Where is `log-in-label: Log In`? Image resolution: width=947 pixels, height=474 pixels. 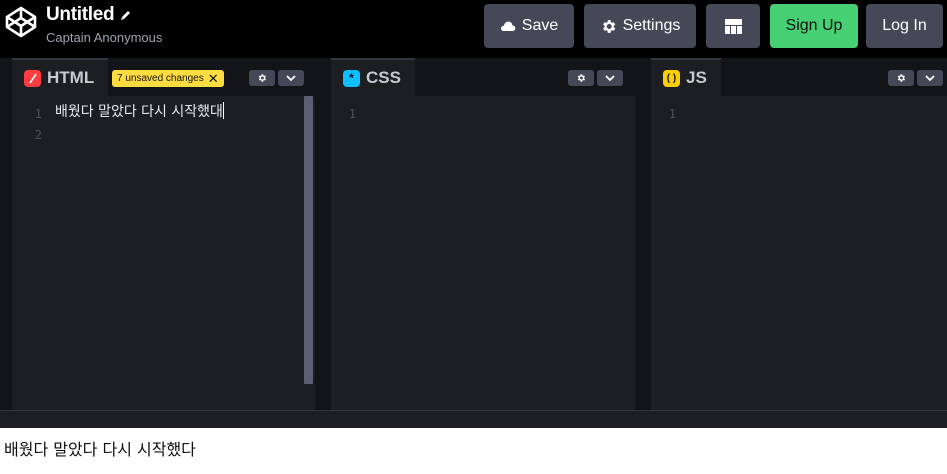
log-in-label: Log In is located at coordinates (904, 25).